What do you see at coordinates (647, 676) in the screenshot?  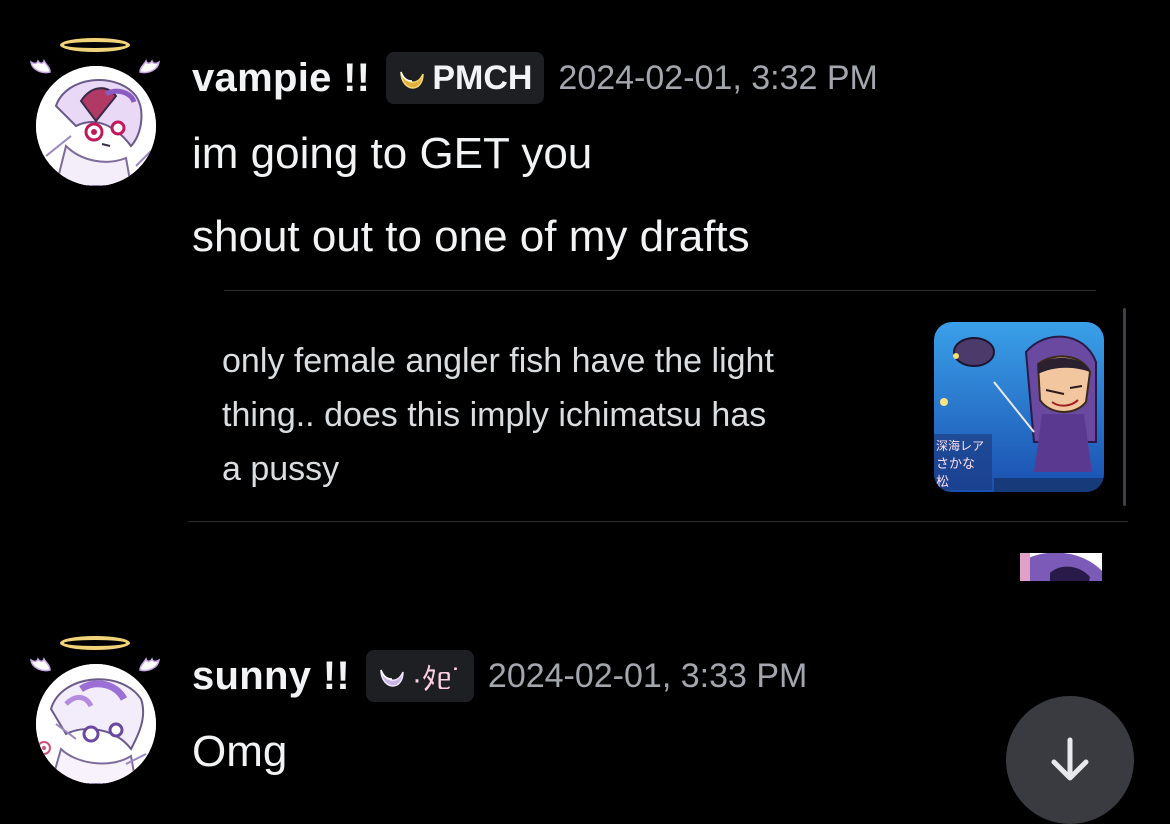 I see `timestamp: 2024-02-01, 3:33 PM` at bounding box center [647, 676].